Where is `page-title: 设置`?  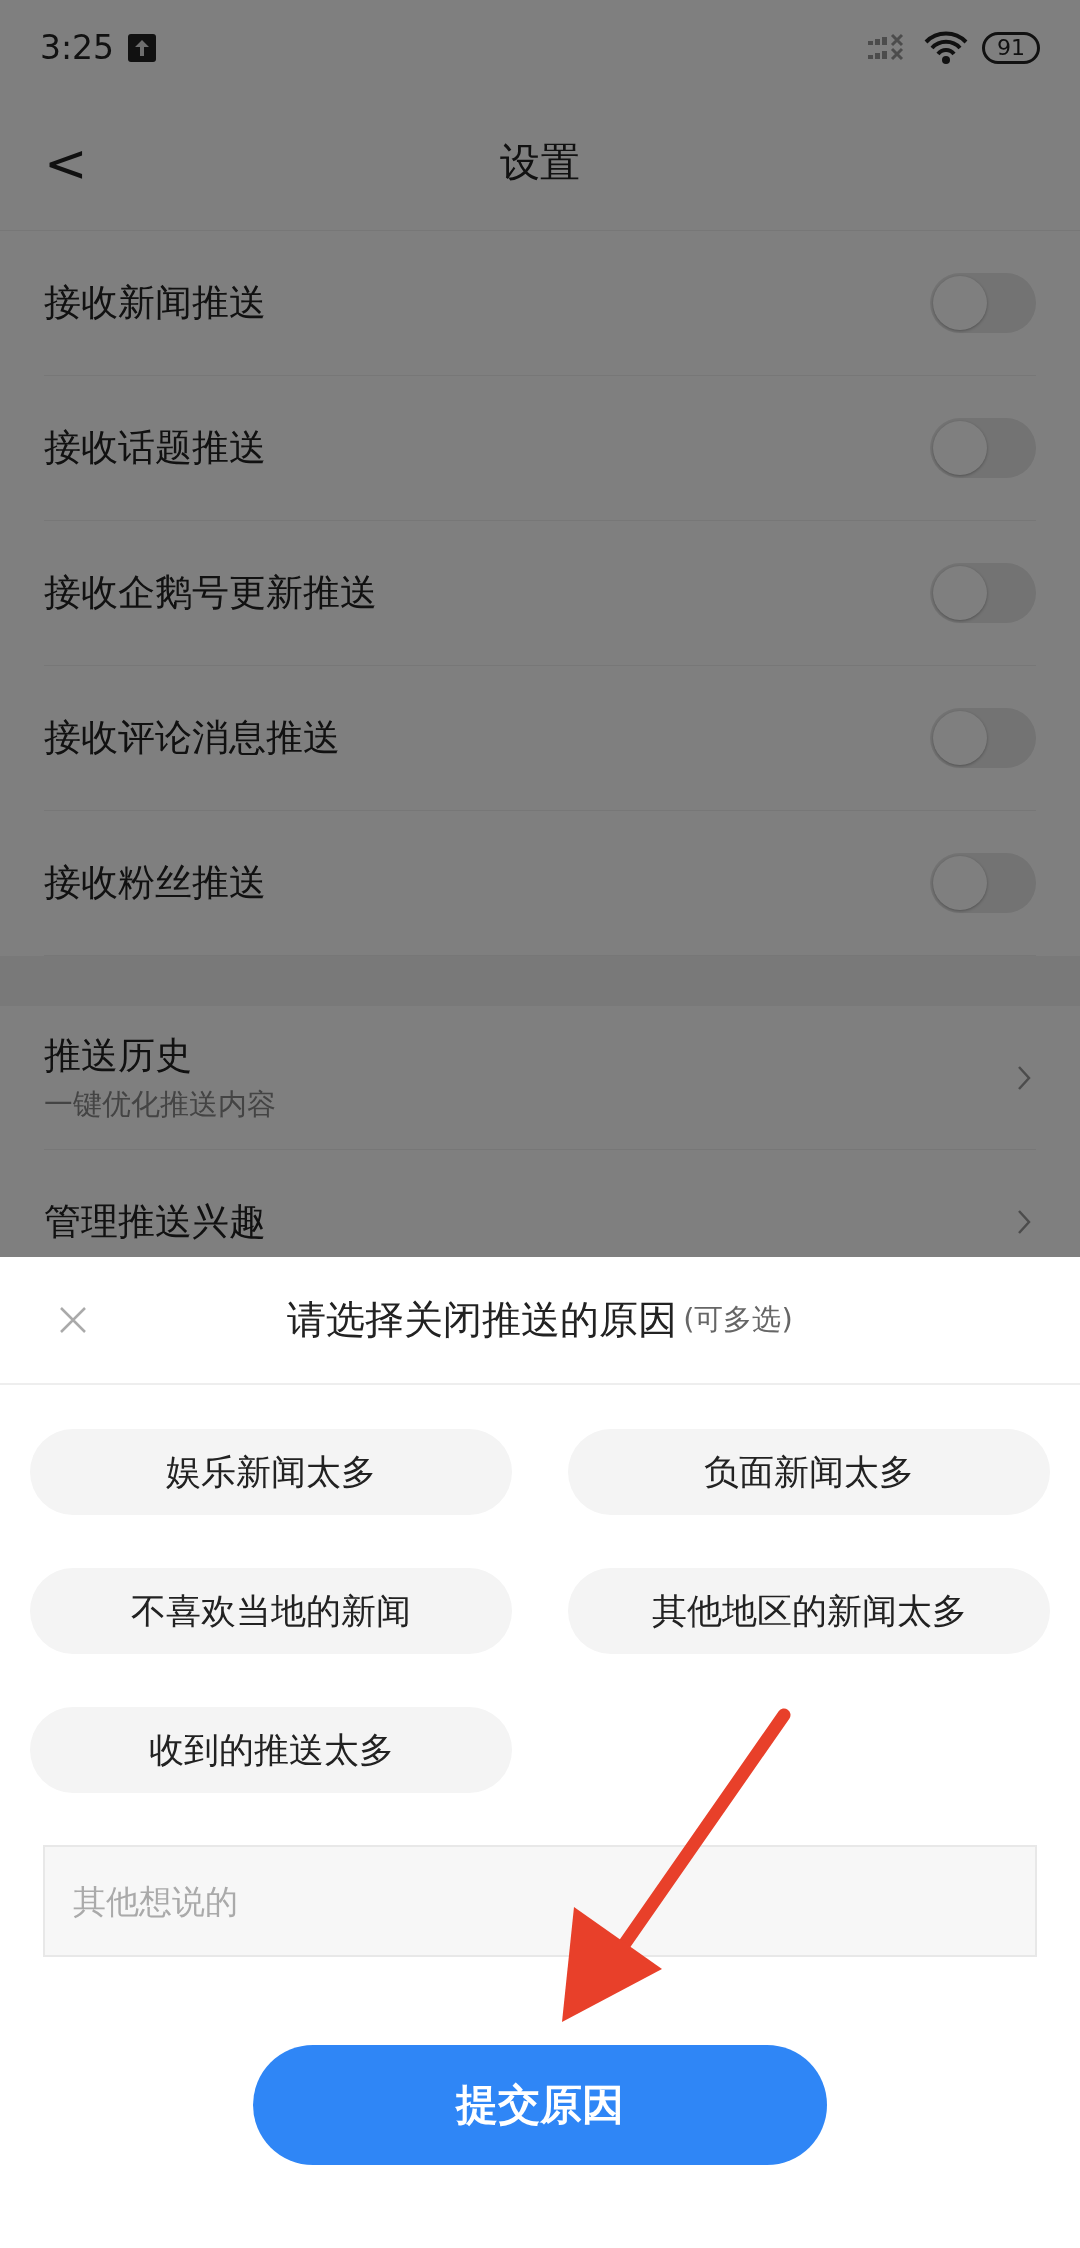 page-title: 设置 is located at coordinates (540, 162).